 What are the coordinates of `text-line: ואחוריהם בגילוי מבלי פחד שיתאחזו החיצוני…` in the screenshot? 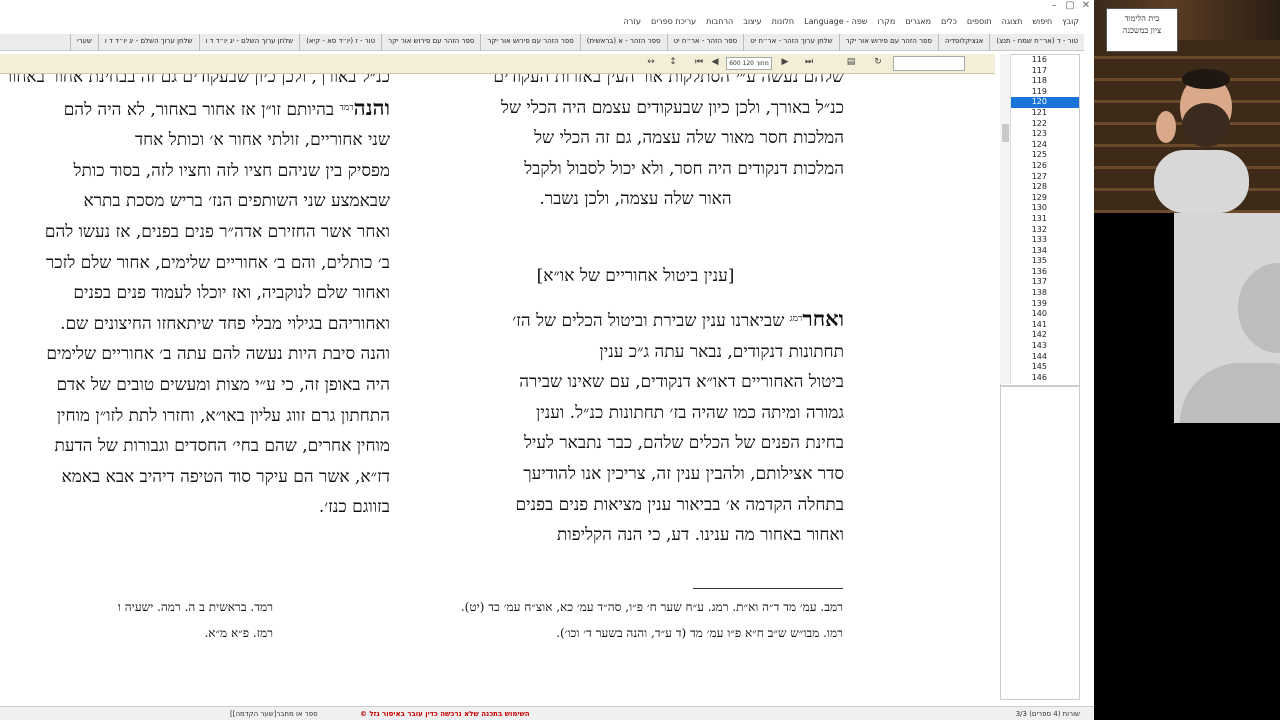 It's located at (225, 323).